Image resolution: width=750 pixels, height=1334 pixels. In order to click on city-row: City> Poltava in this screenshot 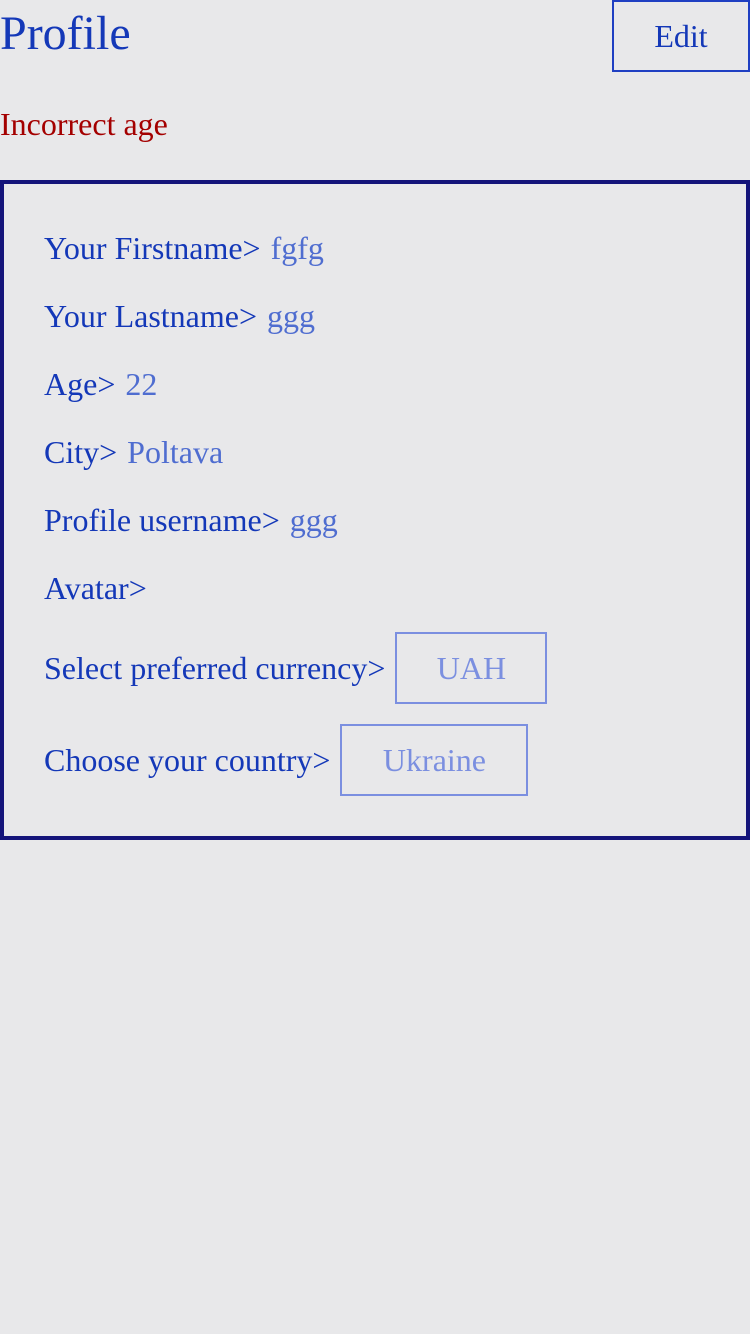, I will do `click(133, 452)`.